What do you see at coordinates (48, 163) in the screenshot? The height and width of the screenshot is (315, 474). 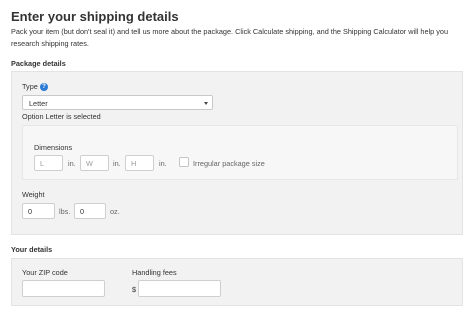 I see `length-input: L` at bounding box center [48, 163].